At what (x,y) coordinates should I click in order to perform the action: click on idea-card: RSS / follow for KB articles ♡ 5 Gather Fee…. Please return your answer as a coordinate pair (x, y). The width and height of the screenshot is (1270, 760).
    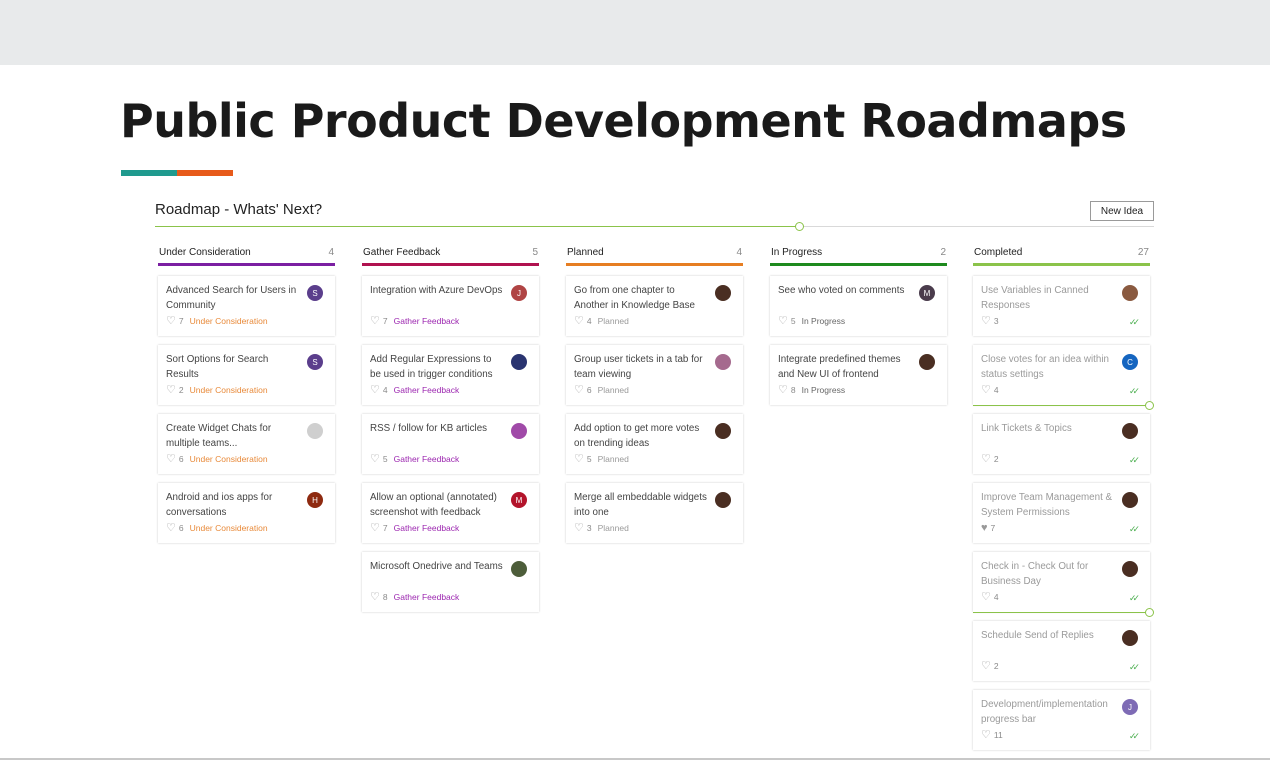
    Looking at the image, I should click on (450, 444).